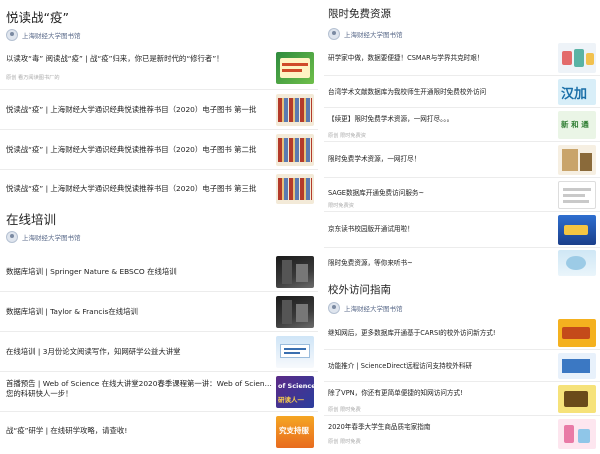 The height and width of the screenshot is (454, 600). I want to click on list-item: 悦读战“疫” | 上海财经大学通识经典悦读推荐书目（2020）电子图书 第一批, so click(159, 110).